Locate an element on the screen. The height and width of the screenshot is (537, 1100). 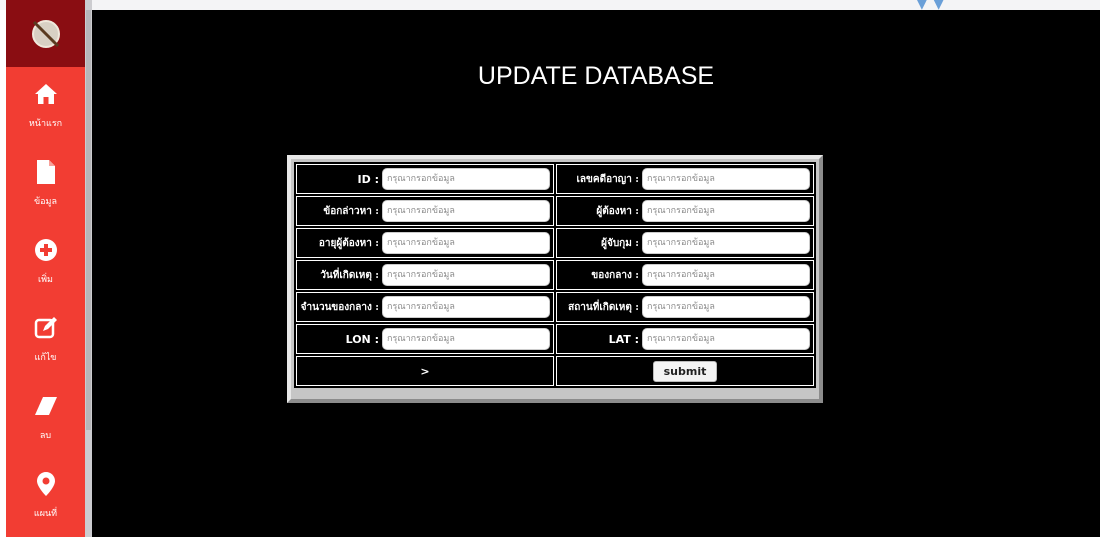
sidebar-item-home: หน้าแรก is located at coordinates (45, 106).